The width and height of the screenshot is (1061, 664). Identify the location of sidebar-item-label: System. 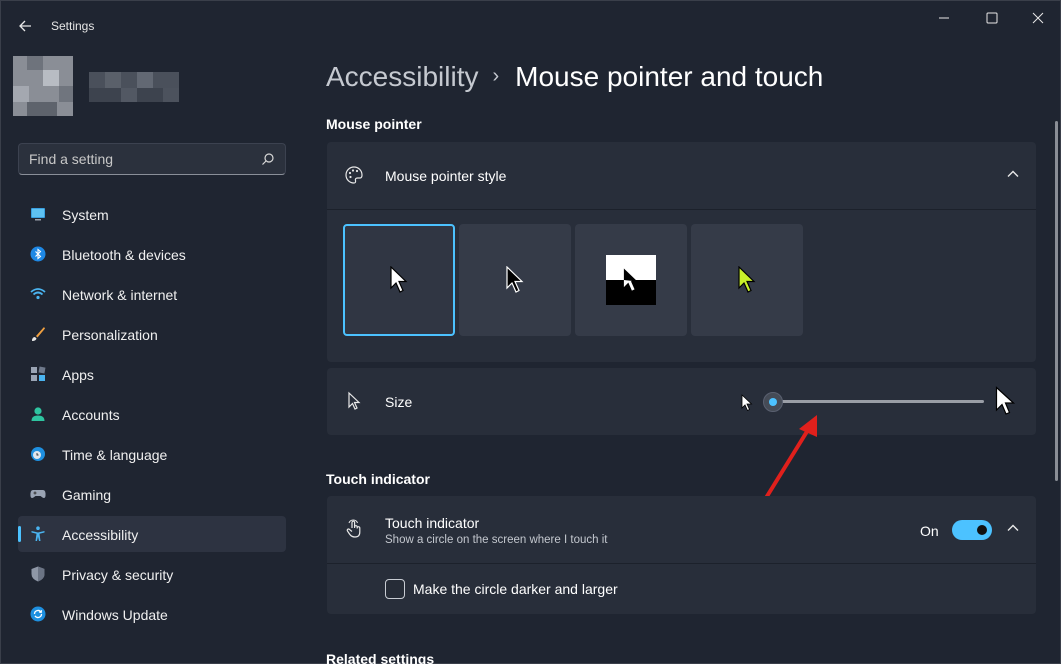
(85, 215).